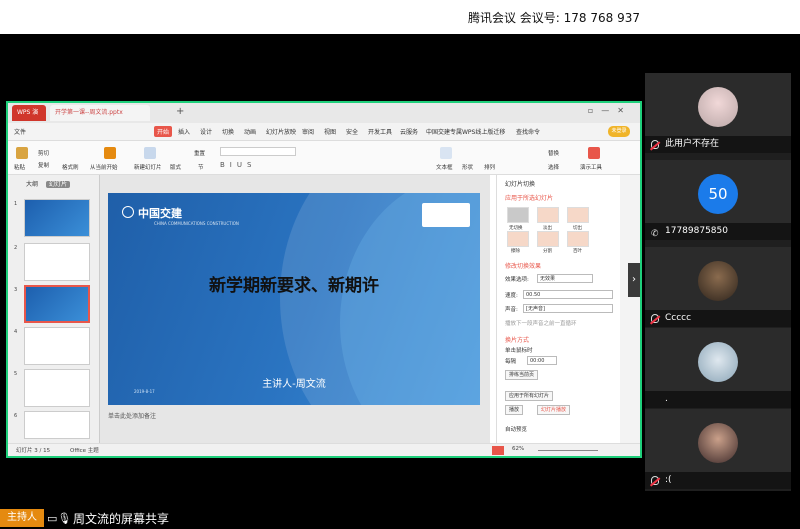 This screenshot has height=529, width=800. I want to click on new-slide-icon, so click(150, 153).